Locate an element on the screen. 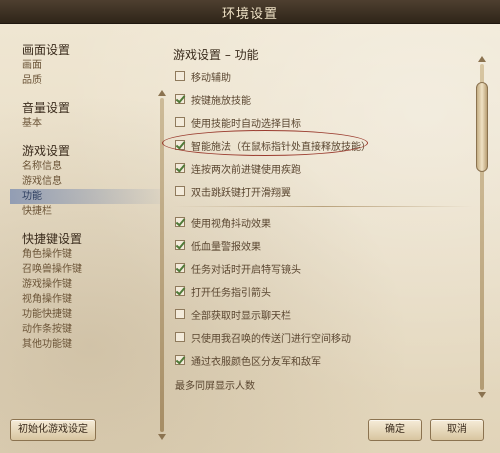 This screenshot has height=453, width=500. option-key-cast: 按键施放技能 is located at coordinates (213, 99).